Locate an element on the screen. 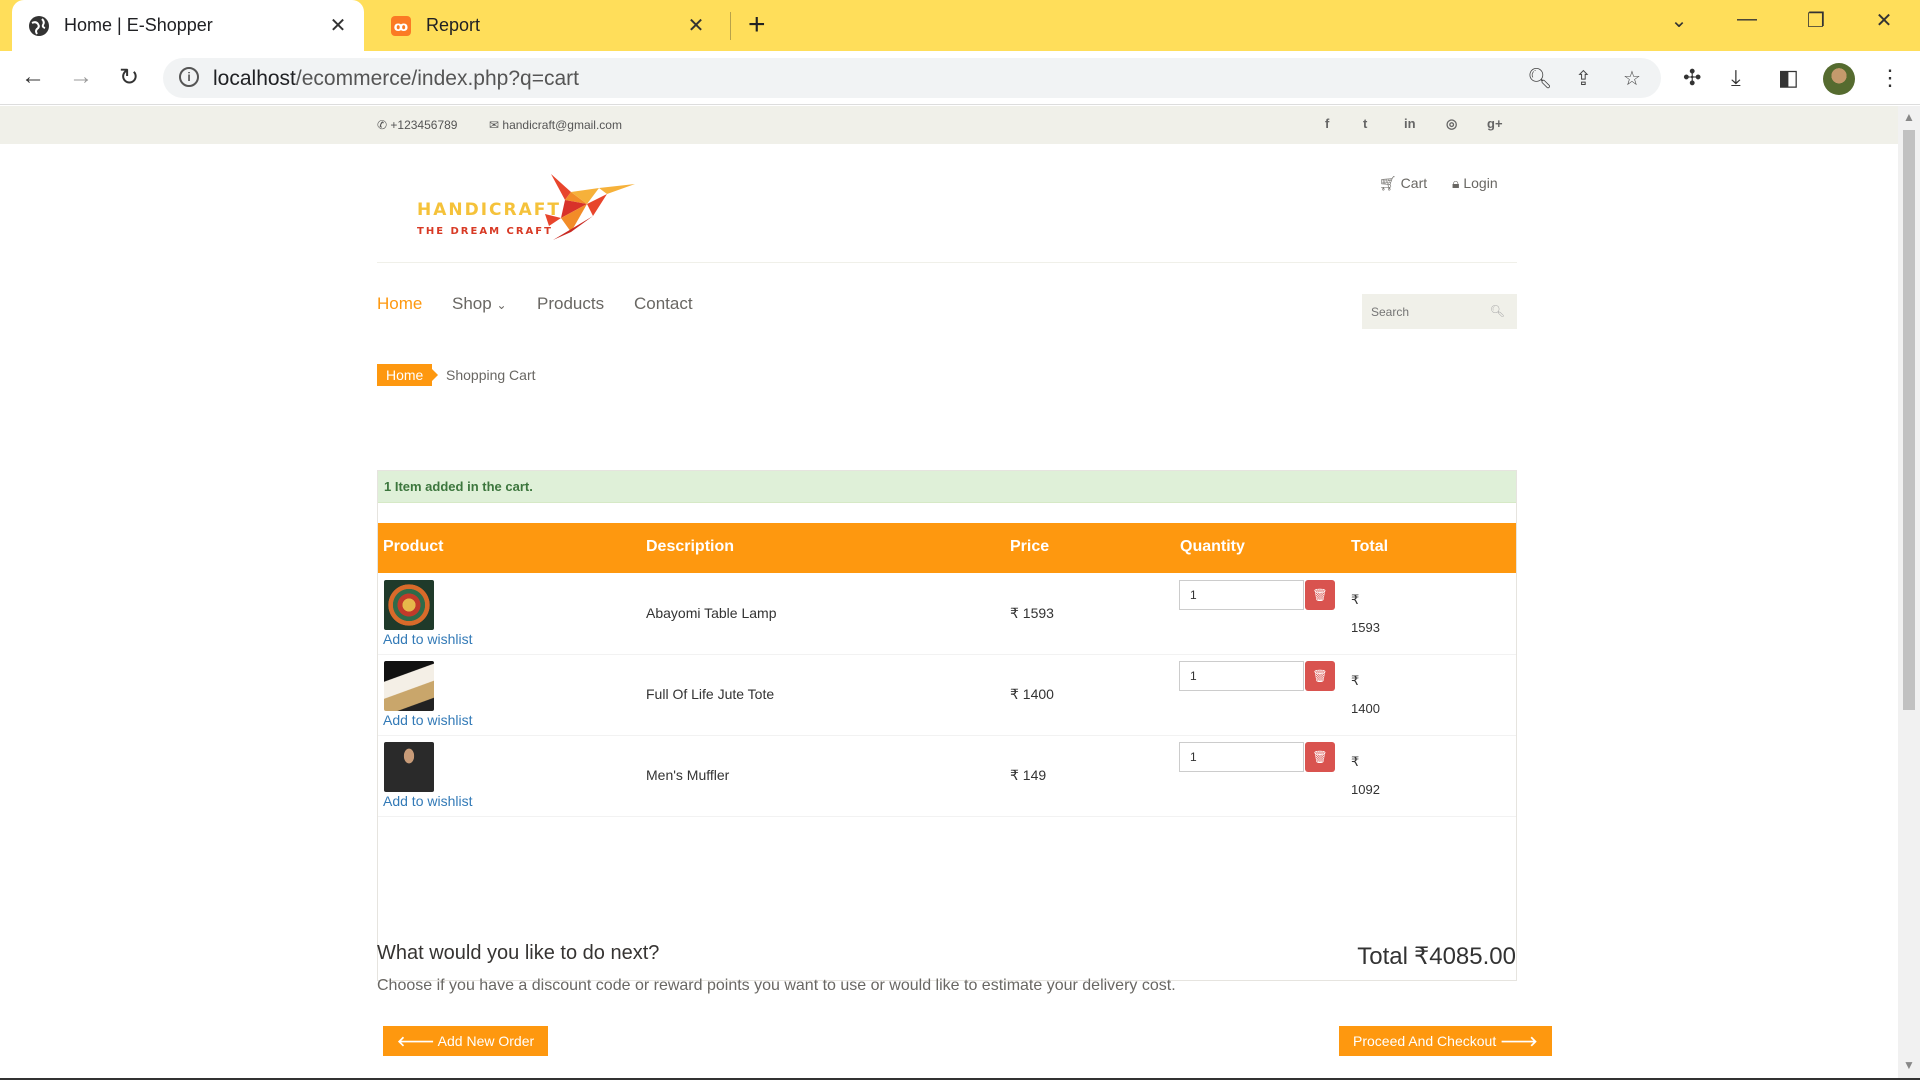 This screenshot has height=1080, width=1920. chevron-down-icon: ⌄ is located at coordinates (501, 305).